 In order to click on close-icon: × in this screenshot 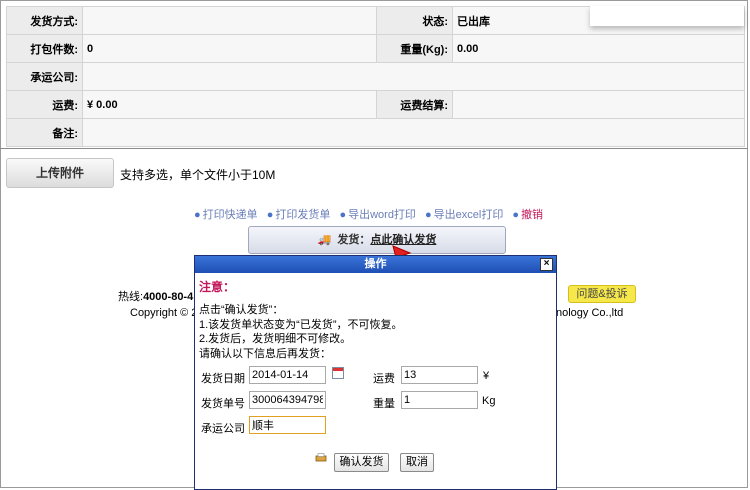, I will do `click(546, 264)`.